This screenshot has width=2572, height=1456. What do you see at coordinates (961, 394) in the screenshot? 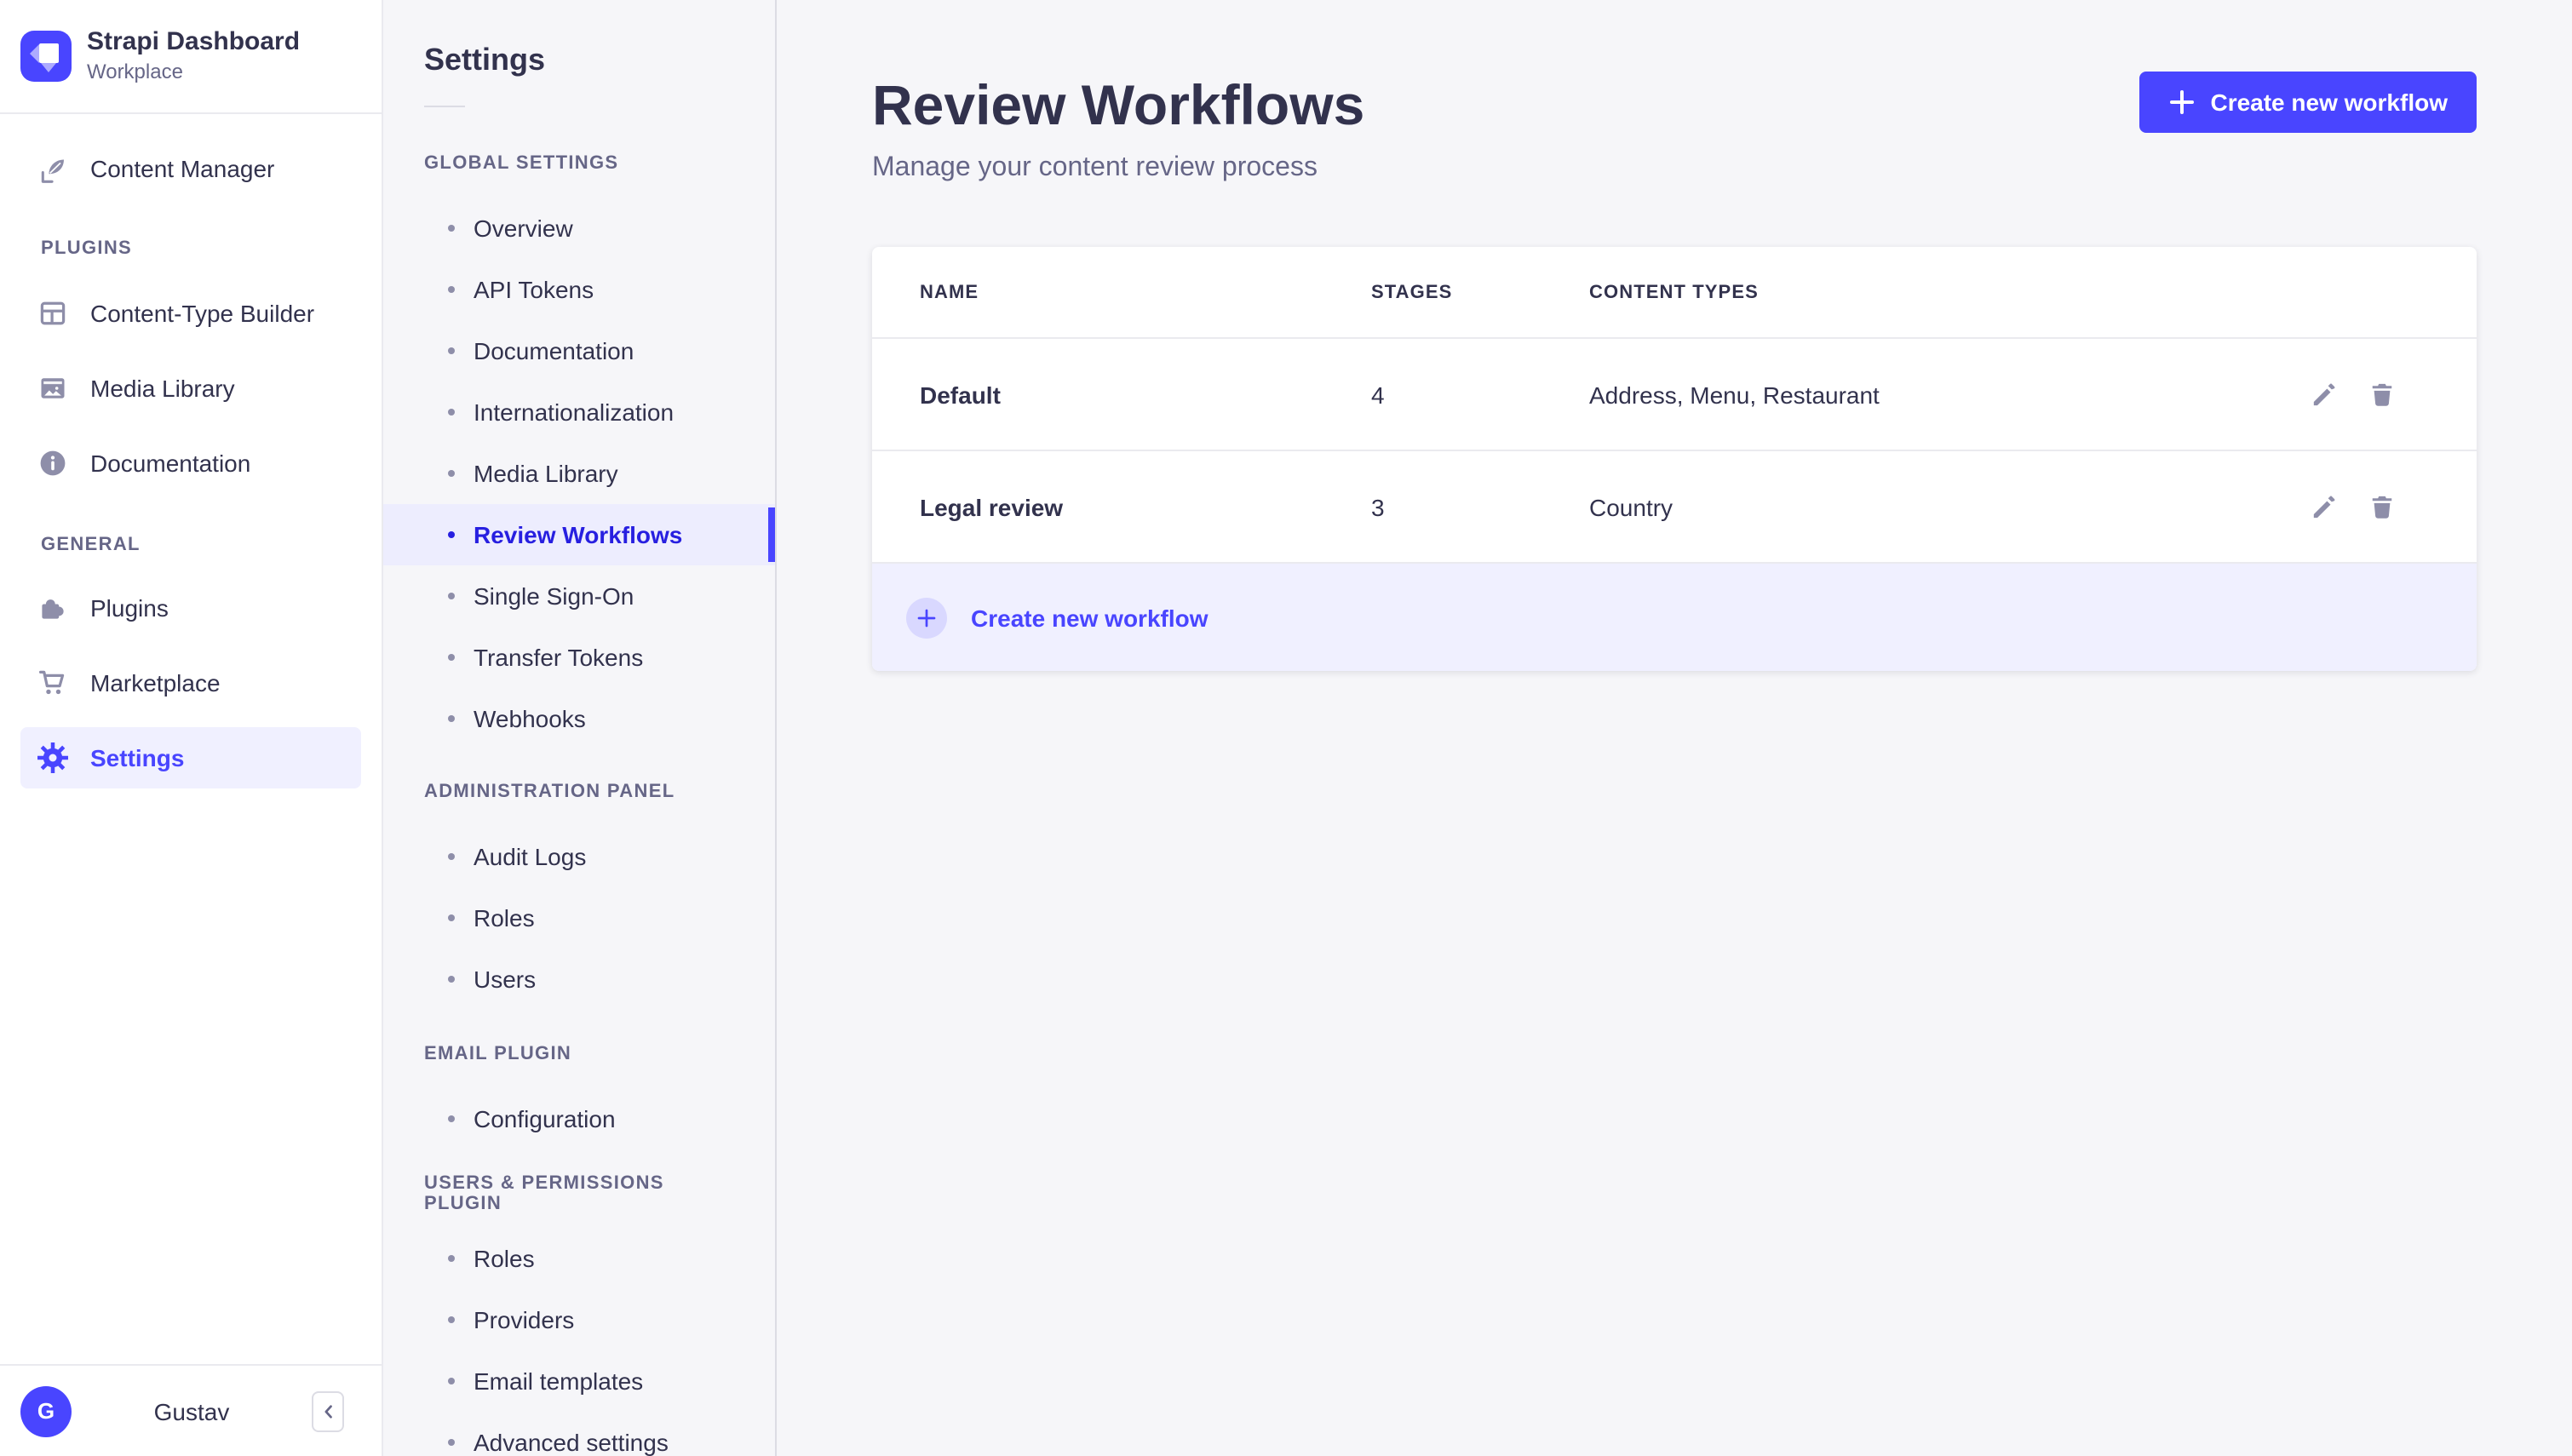
I see `workflow-name: Default` at bounding box center [961, 394].